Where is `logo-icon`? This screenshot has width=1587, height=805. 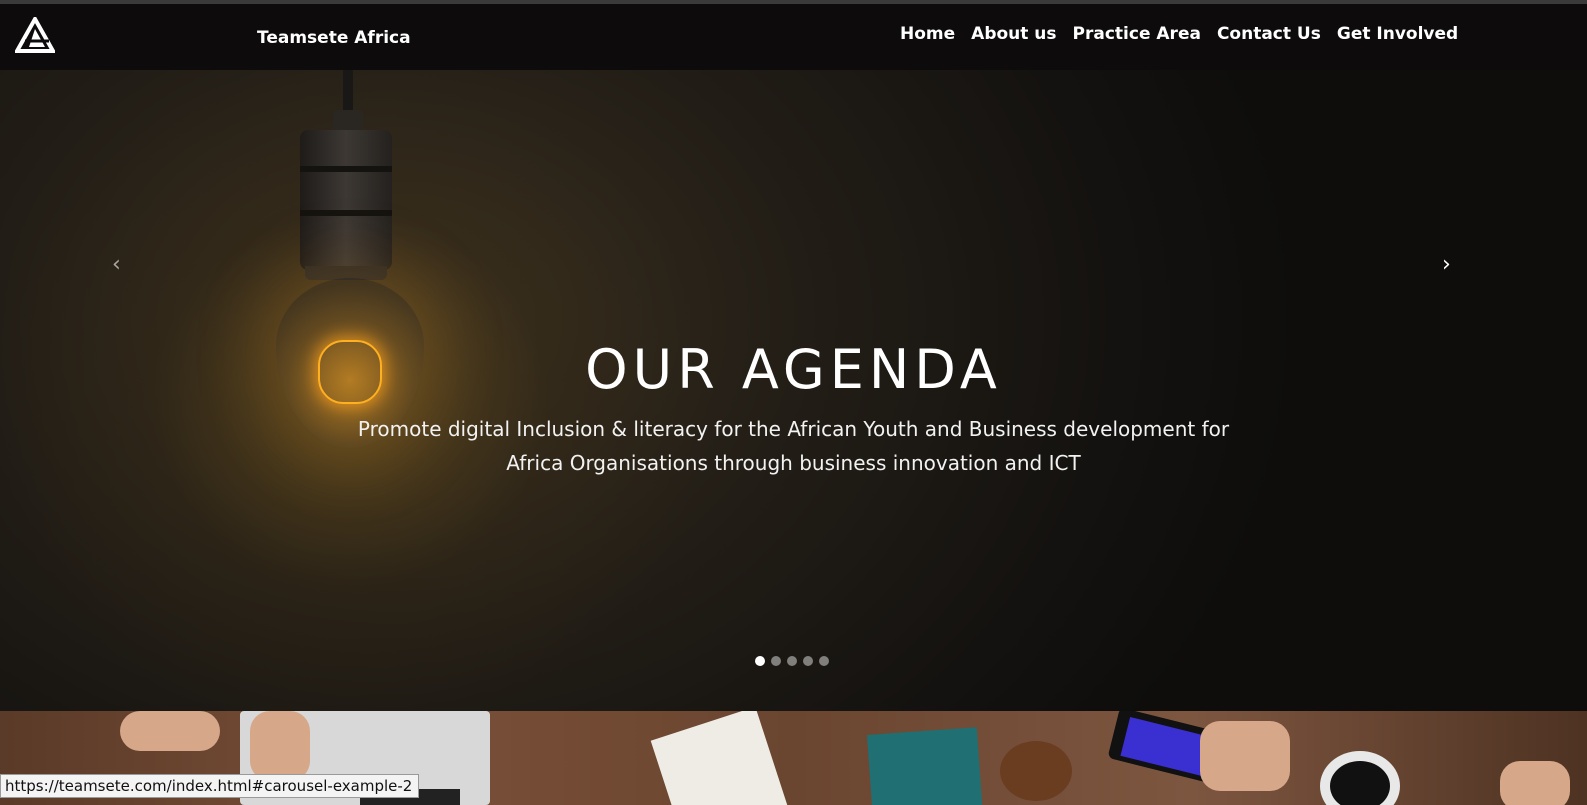
logo-icon is located at coordinates (35, 33).